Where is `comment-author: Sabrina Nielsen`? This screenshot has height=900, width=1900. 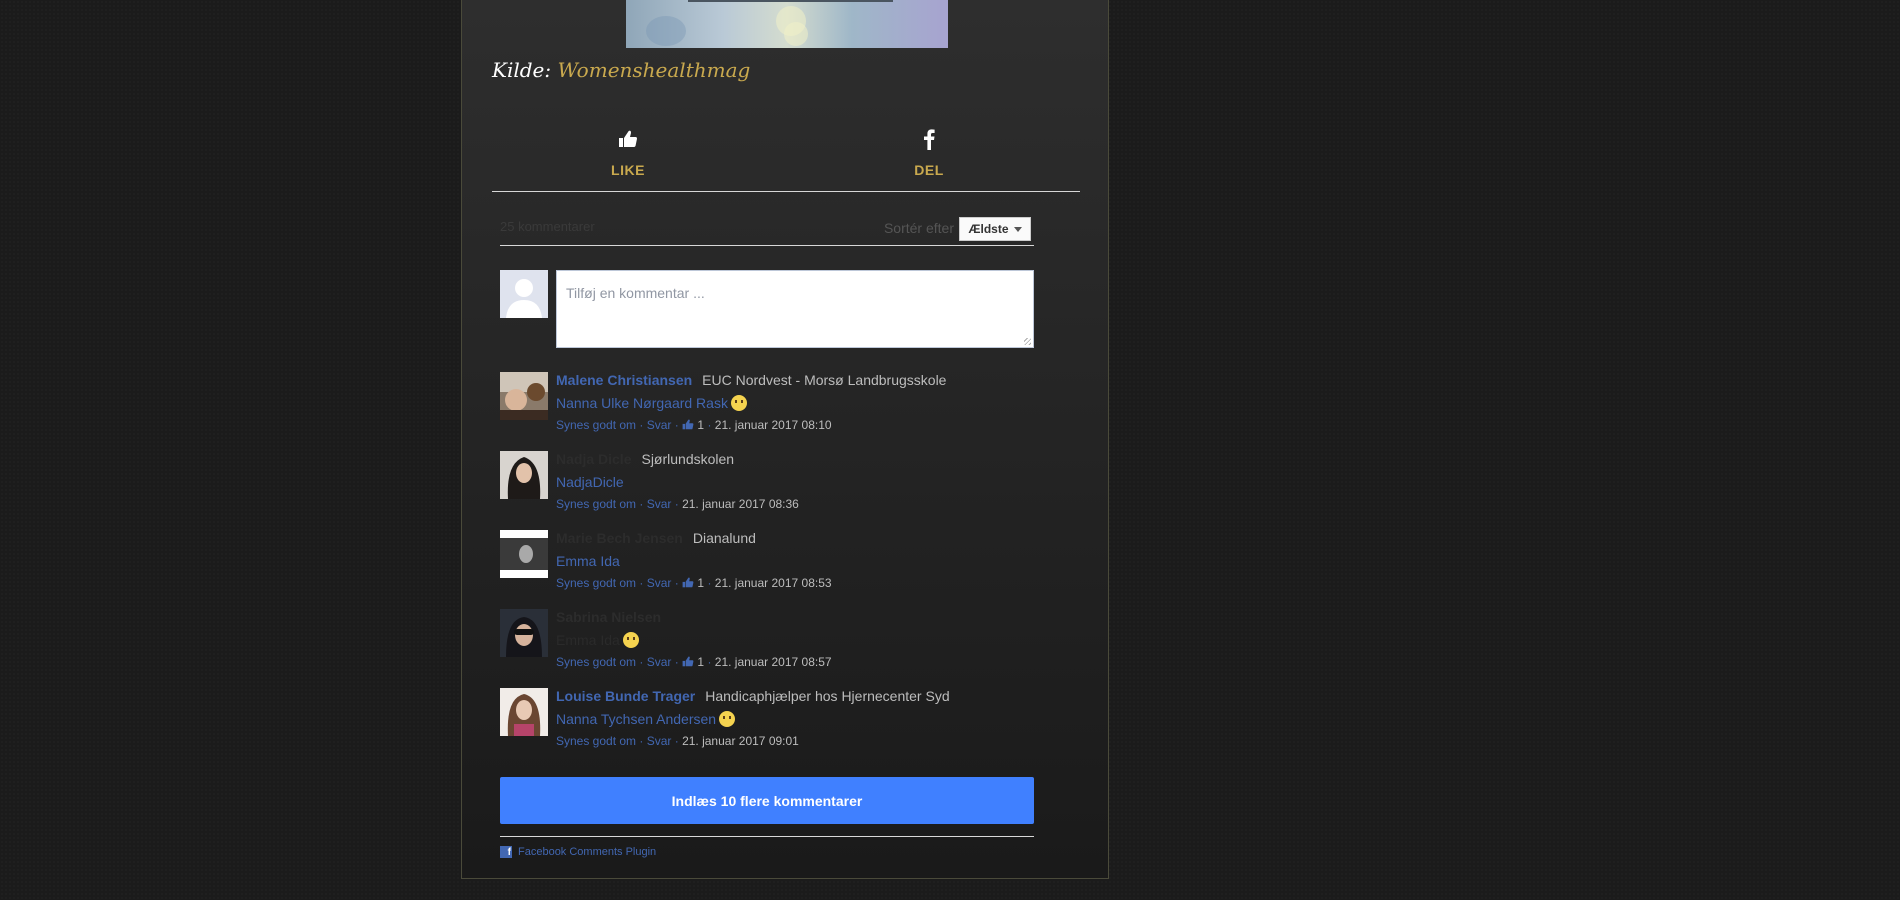
comment-author: Sabrina Nielsen is located at coordinates (608, 617).